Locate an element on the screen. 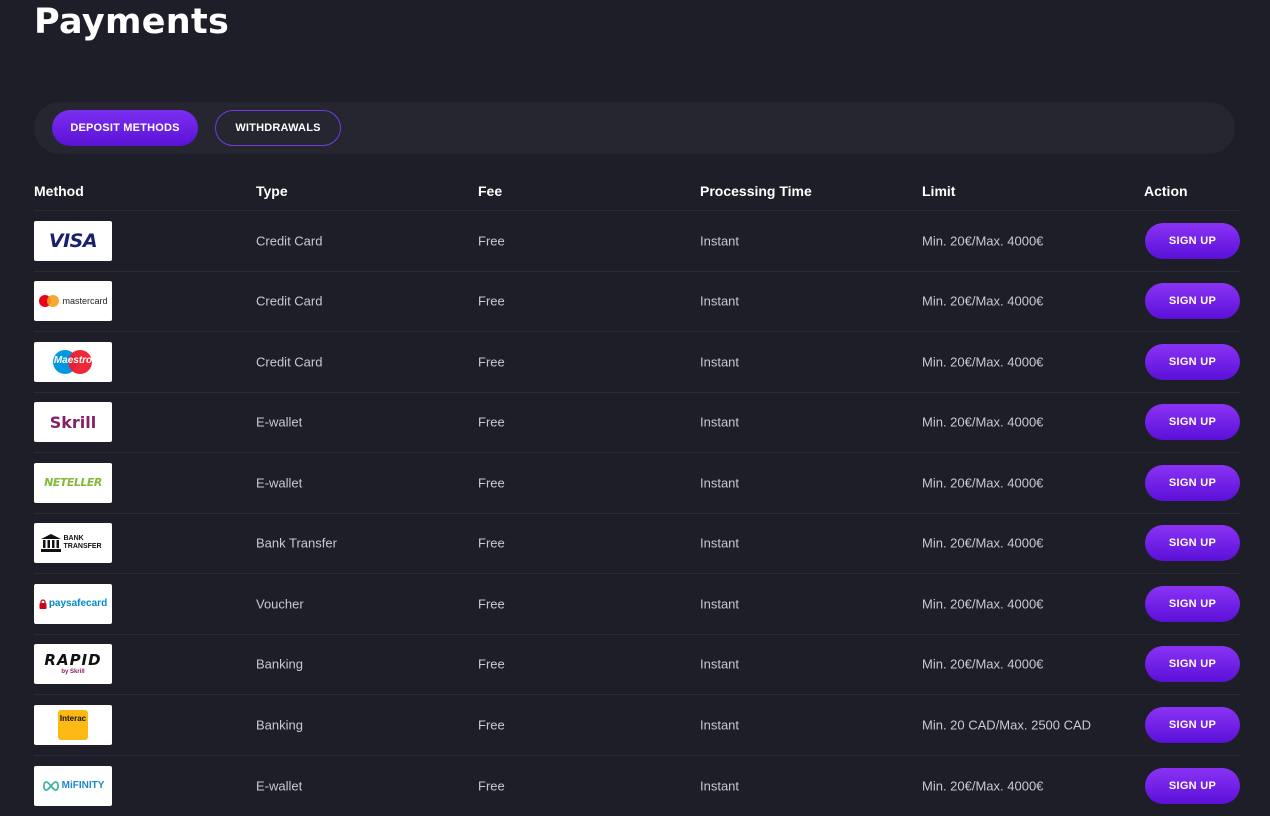  bank-transfer-logo: BANK TRANSFER is located at coordinates (73, 543).